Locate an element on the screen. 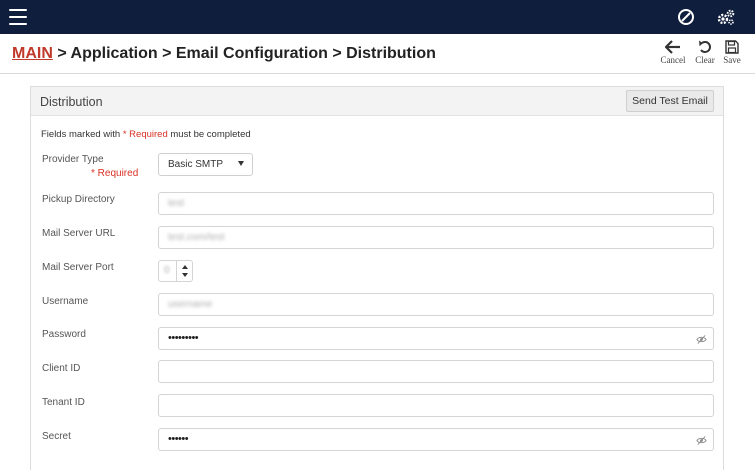 Image resolution: width=755 pixels, height=473 pixels. client-id-label: Client ID is located at coordinates (61, 368).